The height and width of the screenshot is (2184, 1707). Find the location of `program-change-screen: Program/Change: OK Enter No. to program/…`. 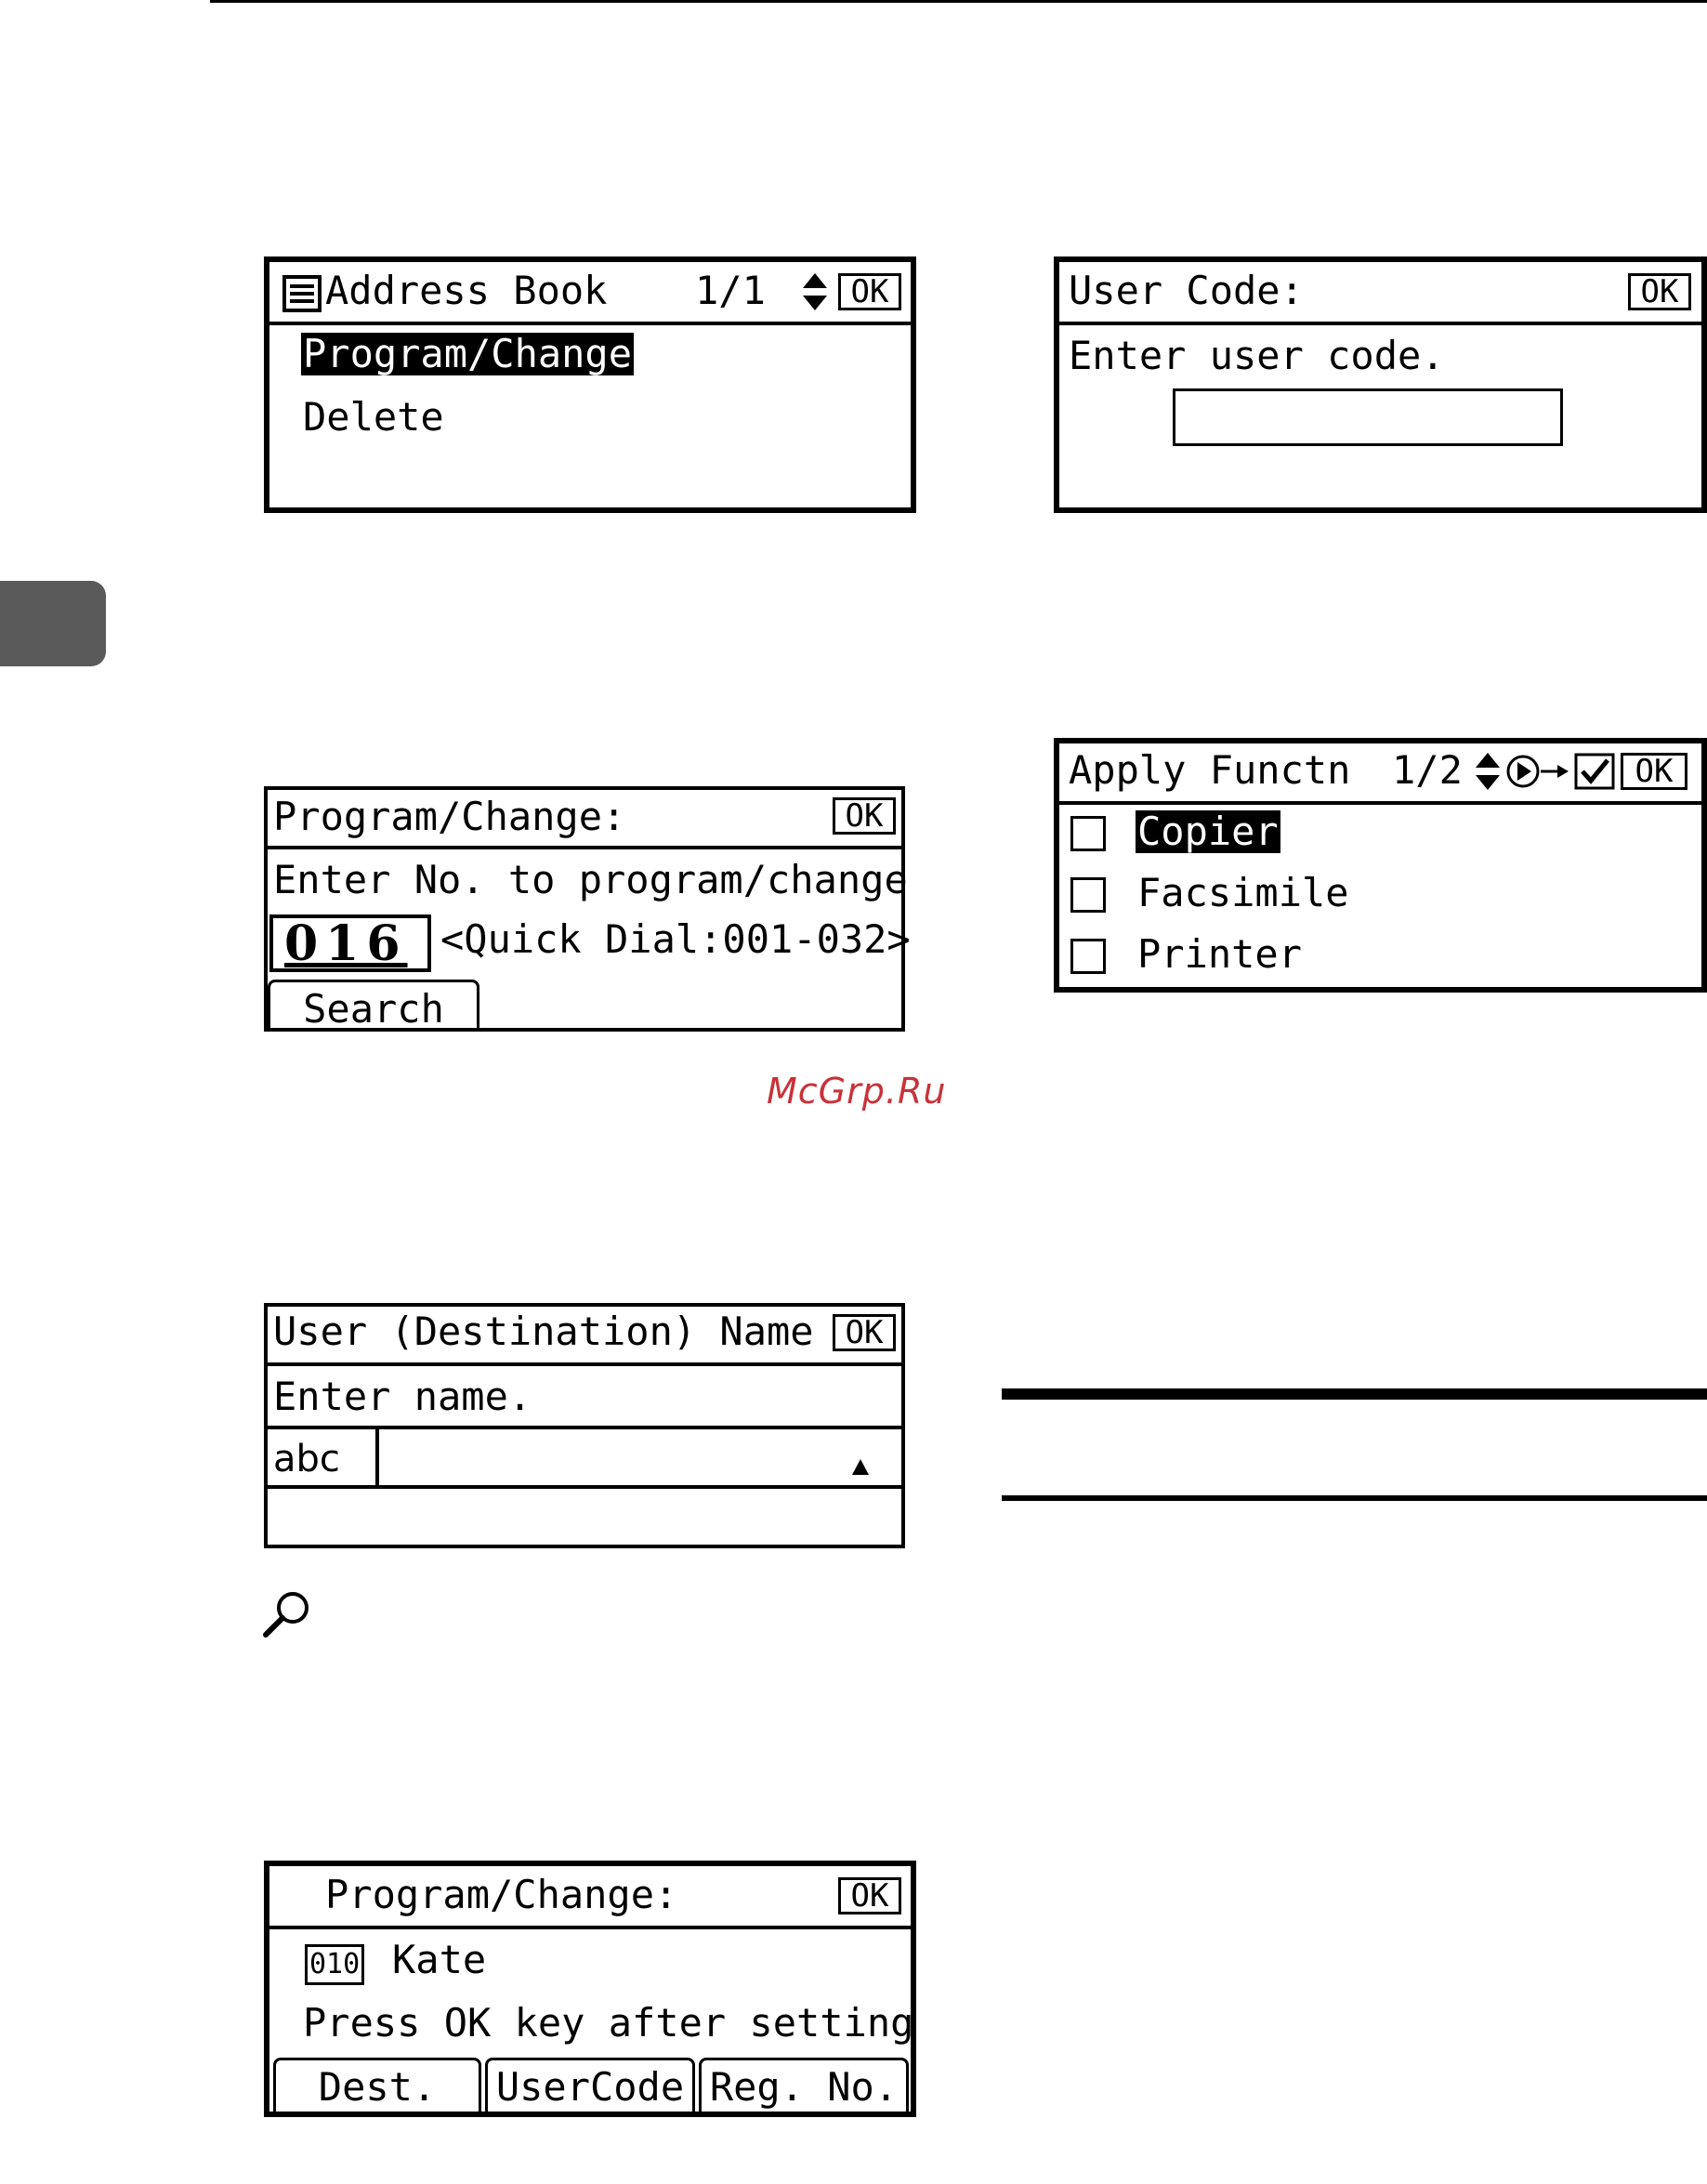

program-change-screen: Program/Change: OK Enter No. to program/… is located at coordinates (587, 909).